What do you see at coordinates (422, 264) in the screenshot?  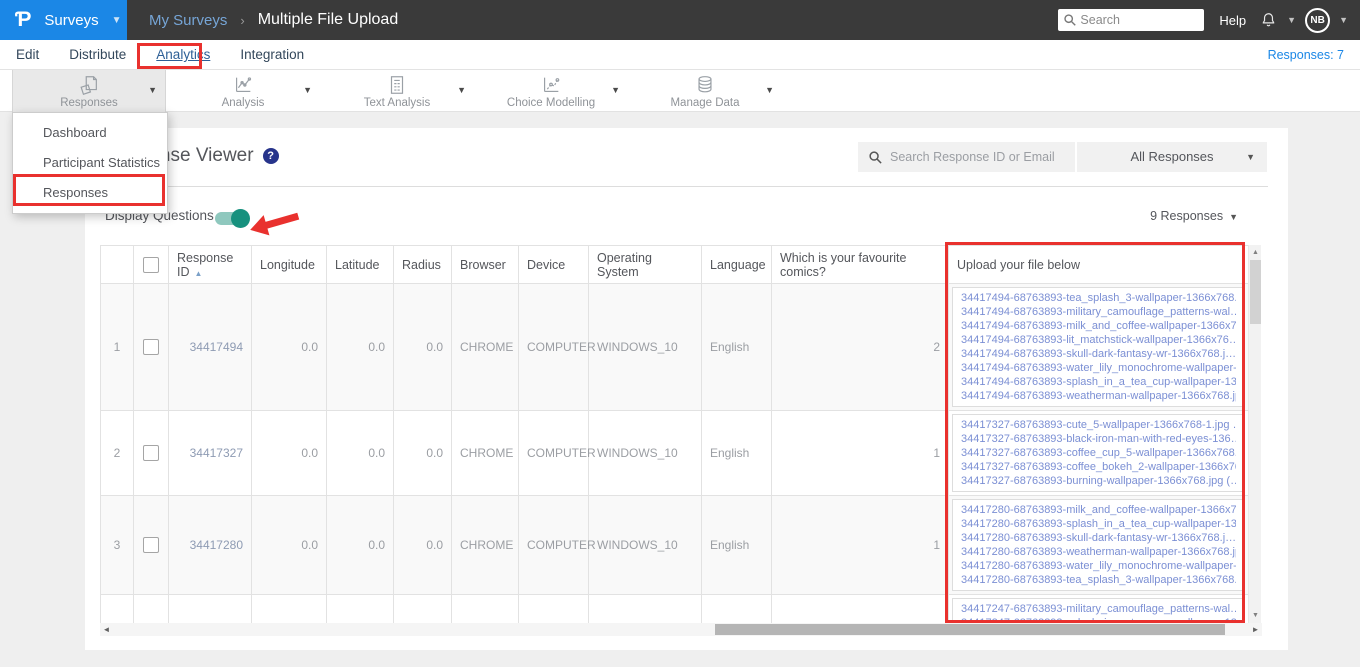 I see `header-radius: Radius` at bounding box center [422, 264].